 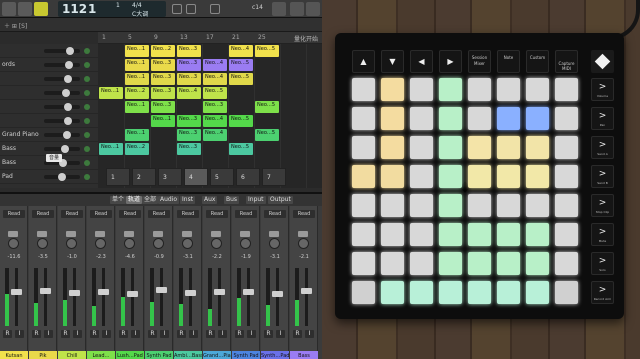 What do you see at coordinates (170, 177) in the screenshot?
I see `scene-trigger: 3` at bounding box center [170, 177].